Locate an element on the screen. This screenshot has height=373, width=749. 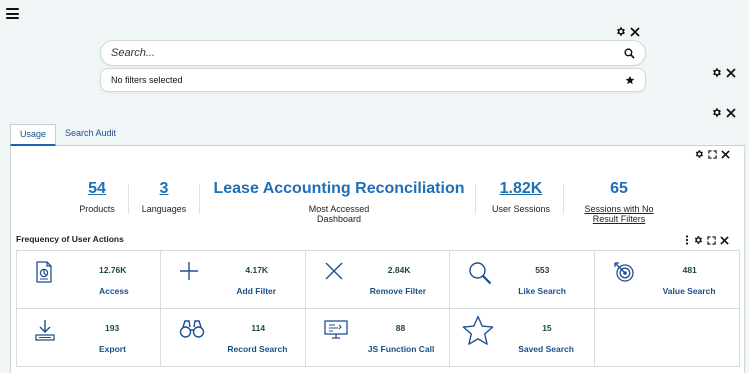
search-widget-controls is located at coordinates (627, 31).